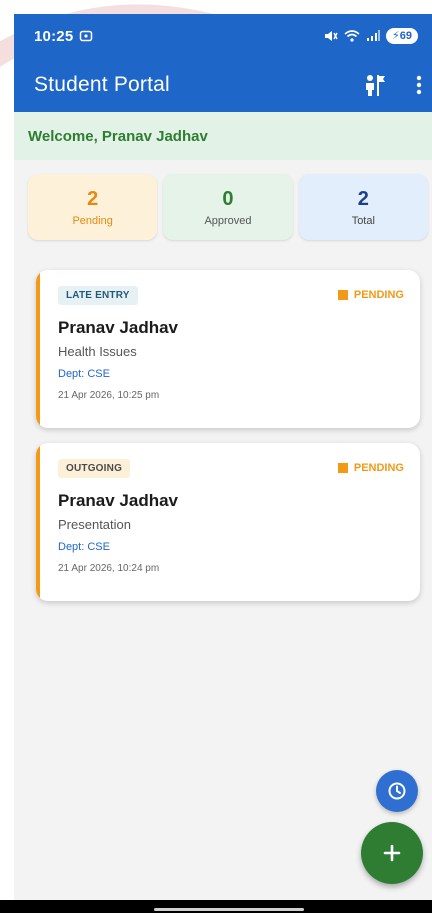 The width and height of the screenshot is (432, 913). Describe the element at coordinates (352, 36) in the screenshot. I see `wifi-icon` at that location.